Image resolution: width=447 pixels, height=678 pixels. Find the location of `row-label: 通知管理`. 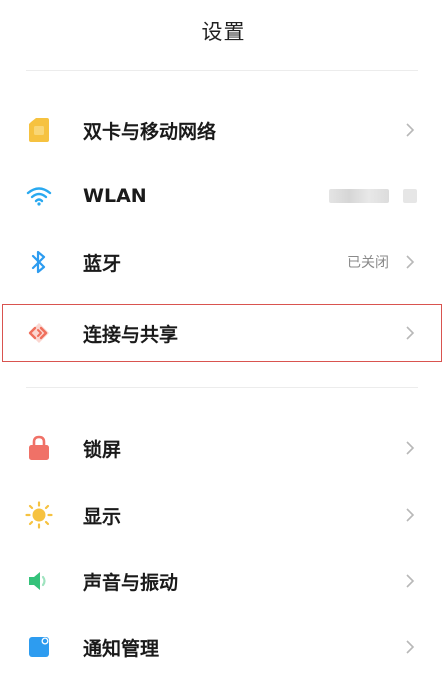

row-label: 通知管理 is located at coordinates (121, 648).